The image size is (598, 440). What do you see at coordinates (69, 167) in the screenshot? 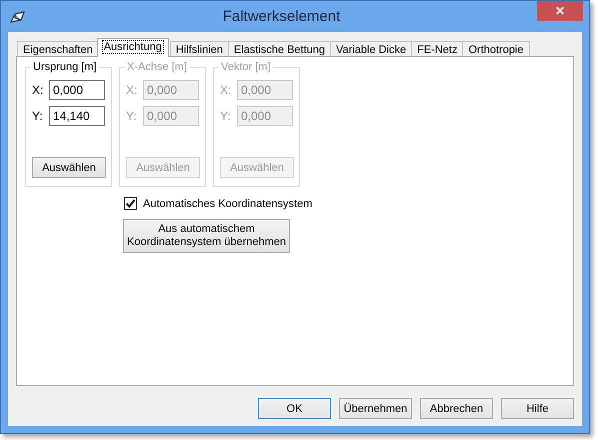
I see `select-button: Auswählen` at bounding box center [69, 167].